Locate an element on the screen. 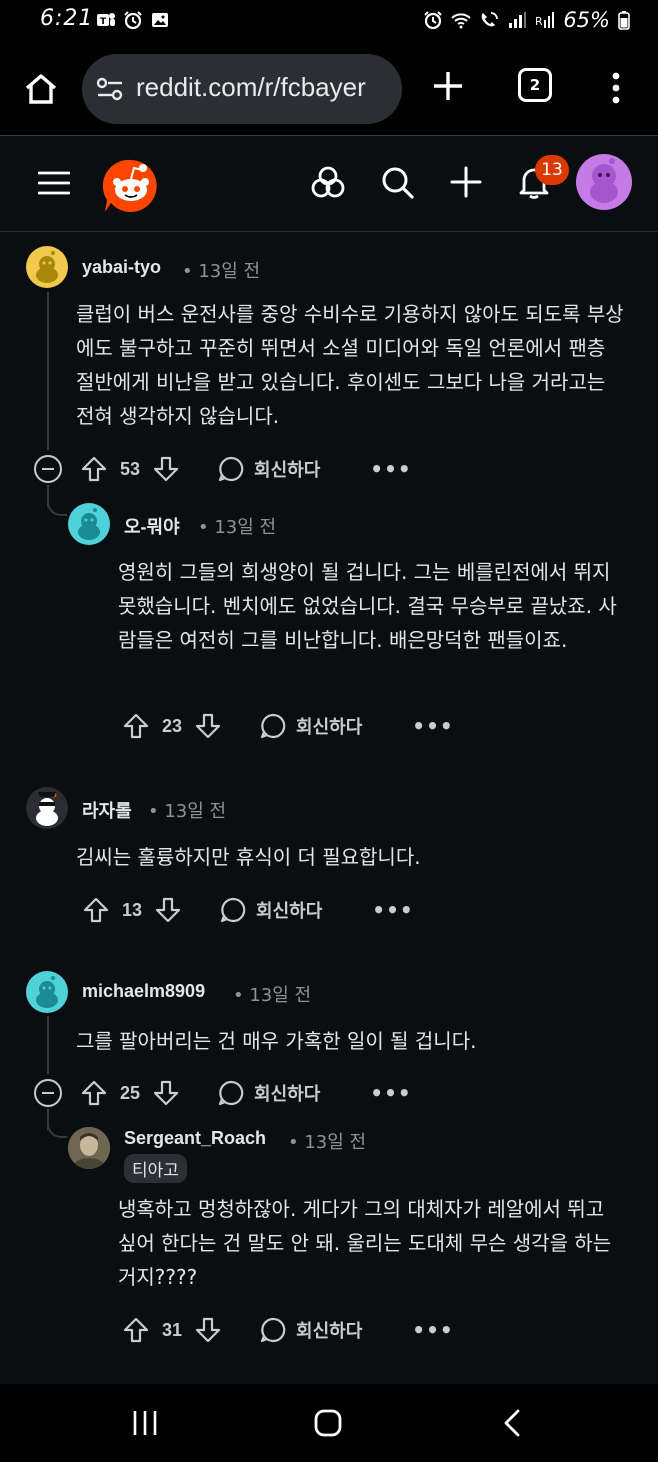  reddit-logo is located at coordinates (131, 186).